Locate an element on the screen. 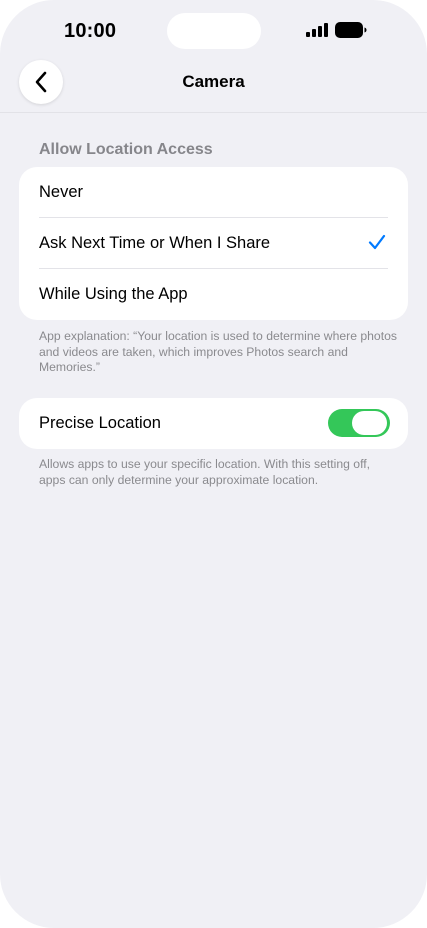 This screenshot has height=928, width=427. section-header-location-access: Allow Location Access is located at coordinates (126, 149).